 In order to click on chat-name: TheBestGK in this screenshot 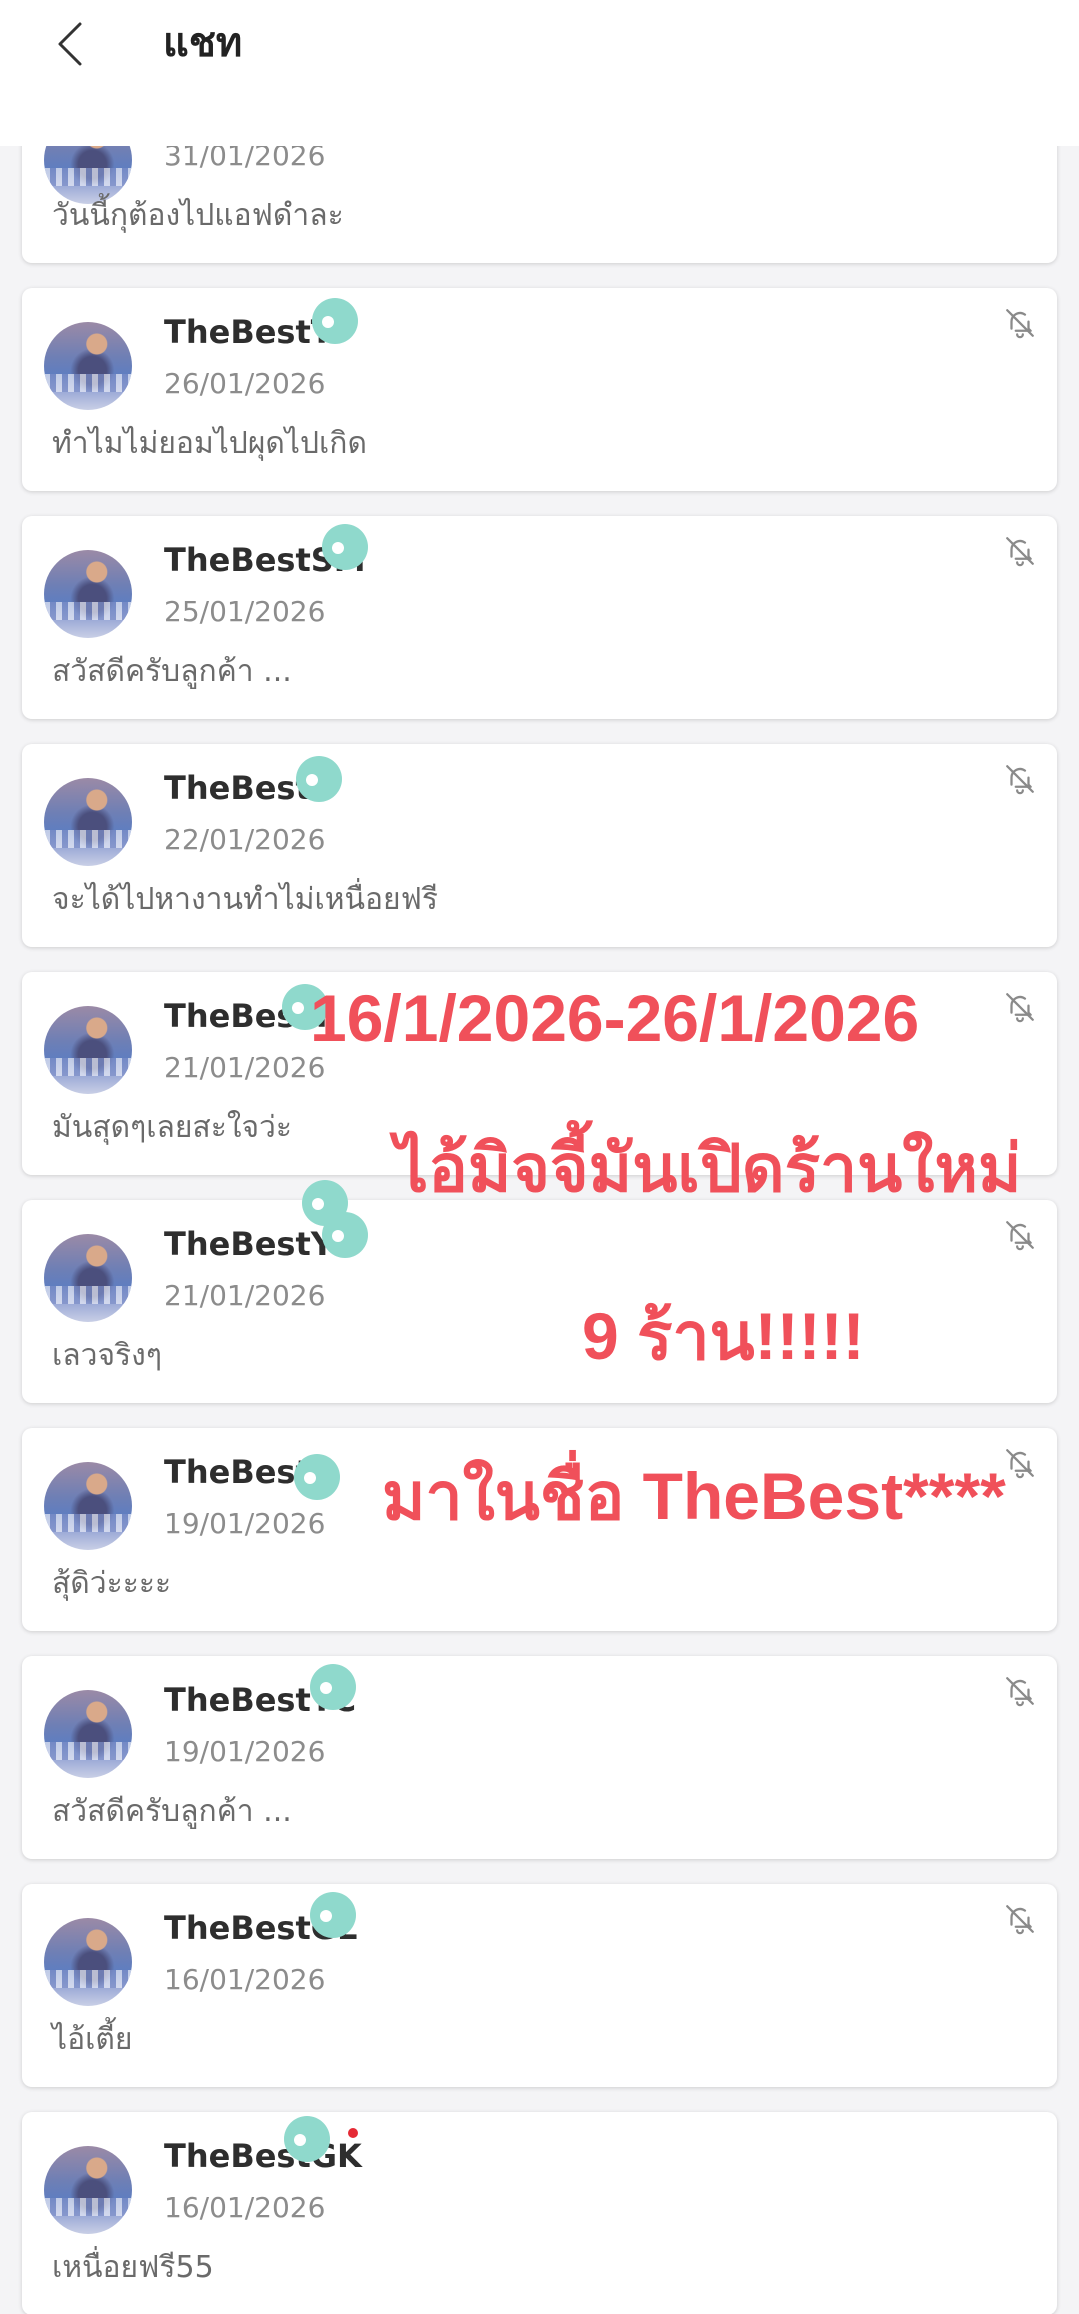, I will do `click(263, 2156)`.